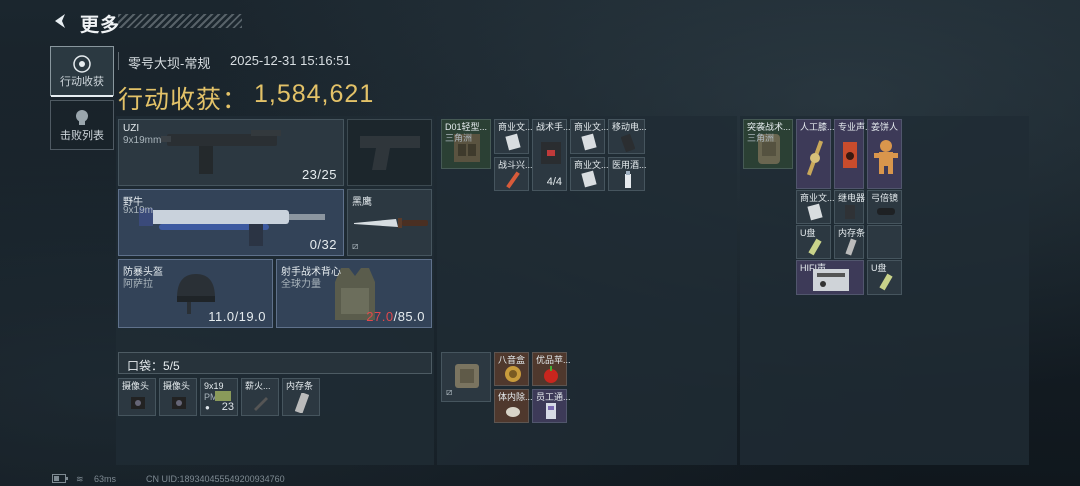 The width and height of the screenshot is (1080, 486). I want to click on backpack-item-name: 弓倍镜, so click(885, 198).